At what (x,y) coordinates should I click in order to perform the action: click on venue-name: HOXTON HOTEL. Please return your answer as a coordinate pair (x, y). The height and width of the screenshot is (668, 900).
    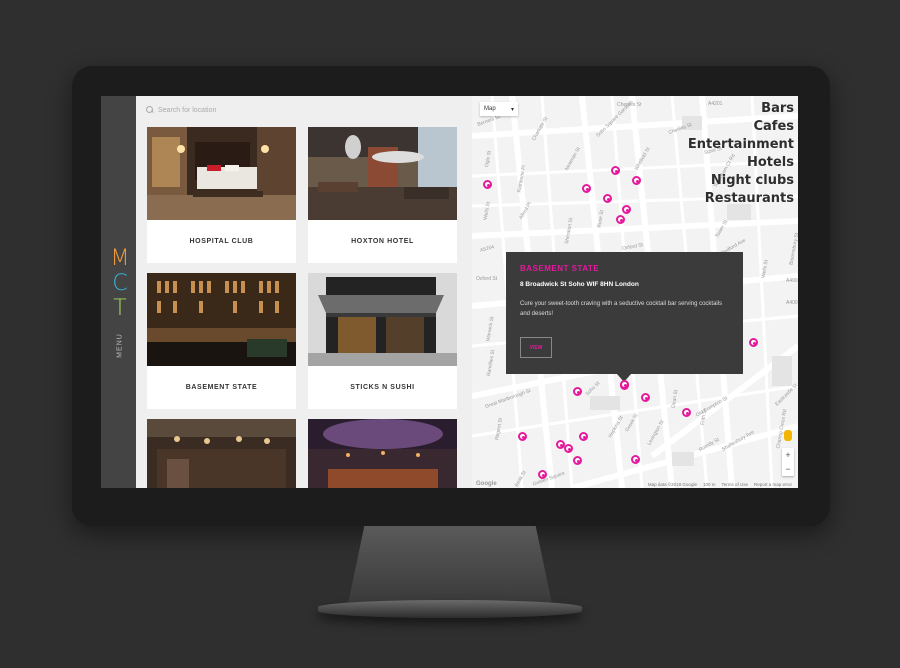
    Looking at the image, I should click on (382, 241).